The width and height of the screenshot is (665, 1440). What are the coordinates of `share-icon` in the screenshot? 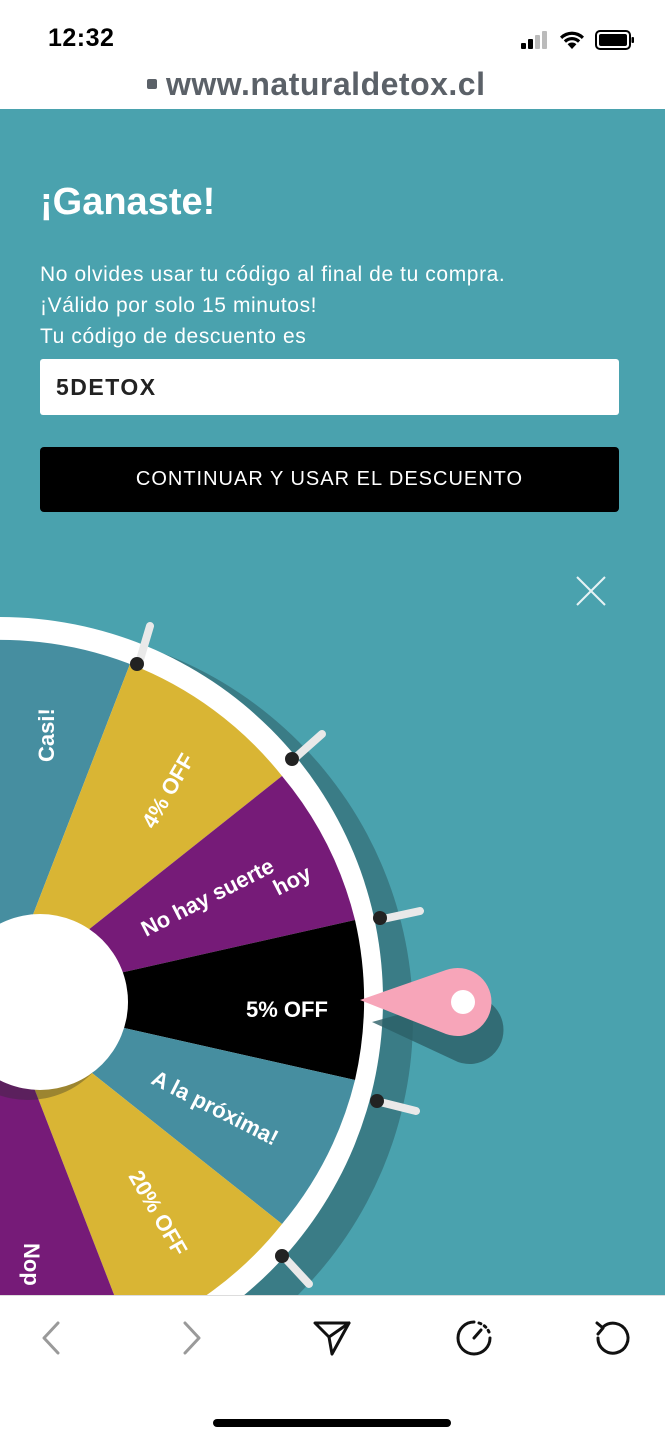 It's located at (332, 1338).